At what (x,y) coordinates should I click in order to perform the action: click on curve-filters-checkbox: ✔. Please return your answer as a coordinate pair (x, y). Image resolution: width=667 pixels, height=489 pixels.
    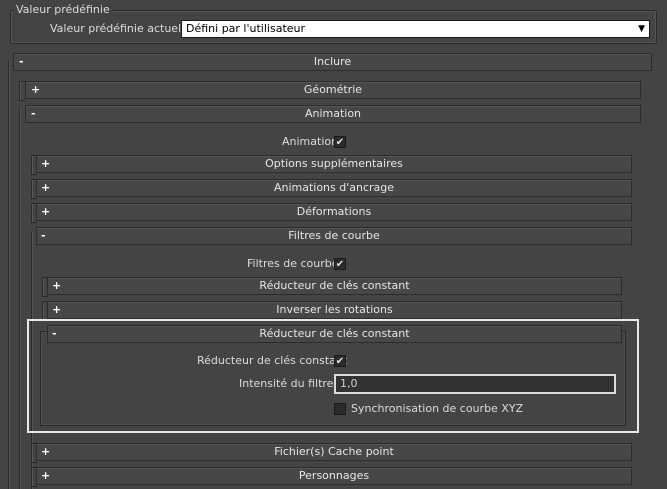
    Looking at the image, I should click on (340, 264).